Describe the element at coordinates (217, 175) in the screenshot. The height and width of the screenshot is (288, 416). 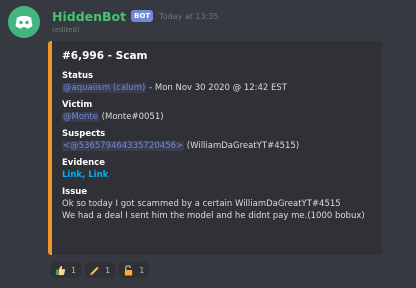
I see `field-value: Link, Link` at that location.